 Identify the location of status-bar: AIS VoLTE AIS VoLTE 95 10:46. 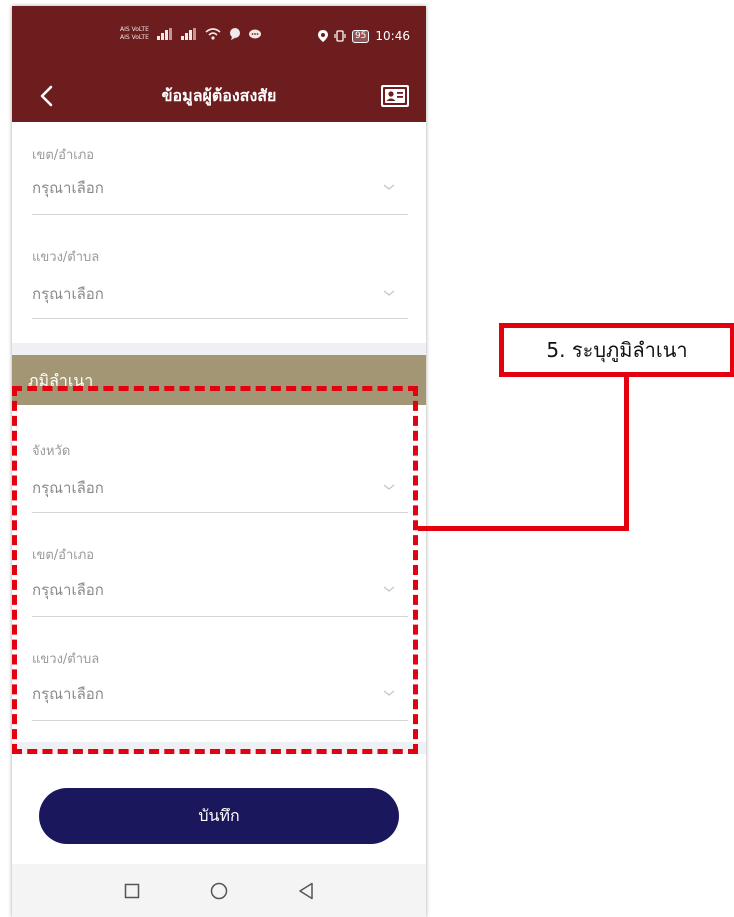
(219, 38).